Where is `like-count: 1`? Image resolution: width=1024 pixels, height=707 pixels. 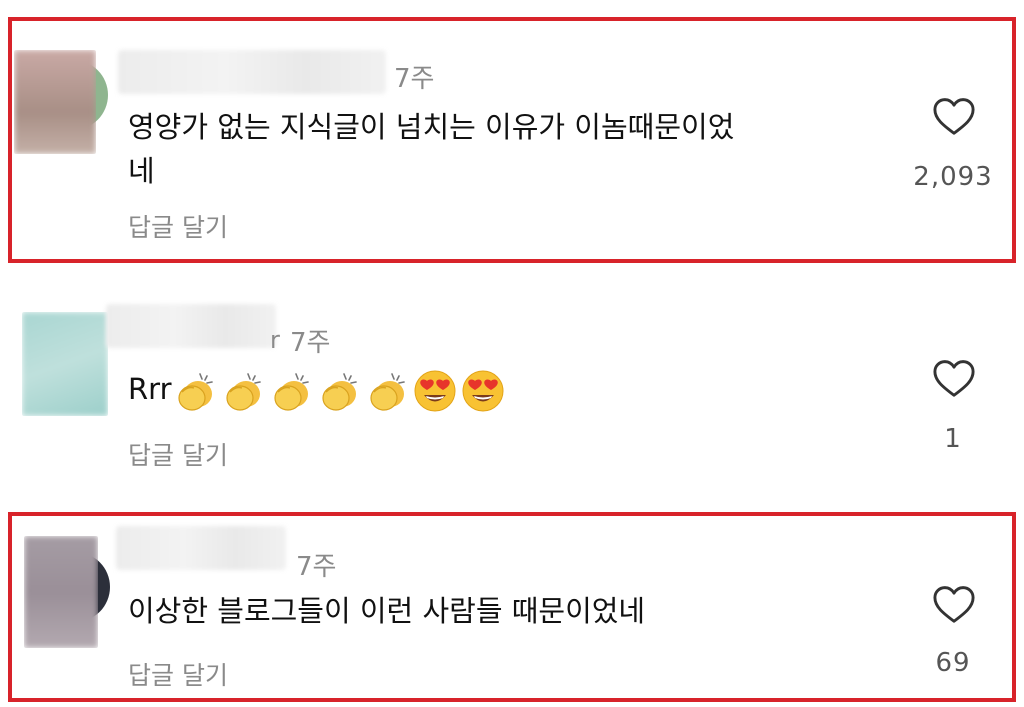 like-count: 1 is located at coordinates (953, 439).